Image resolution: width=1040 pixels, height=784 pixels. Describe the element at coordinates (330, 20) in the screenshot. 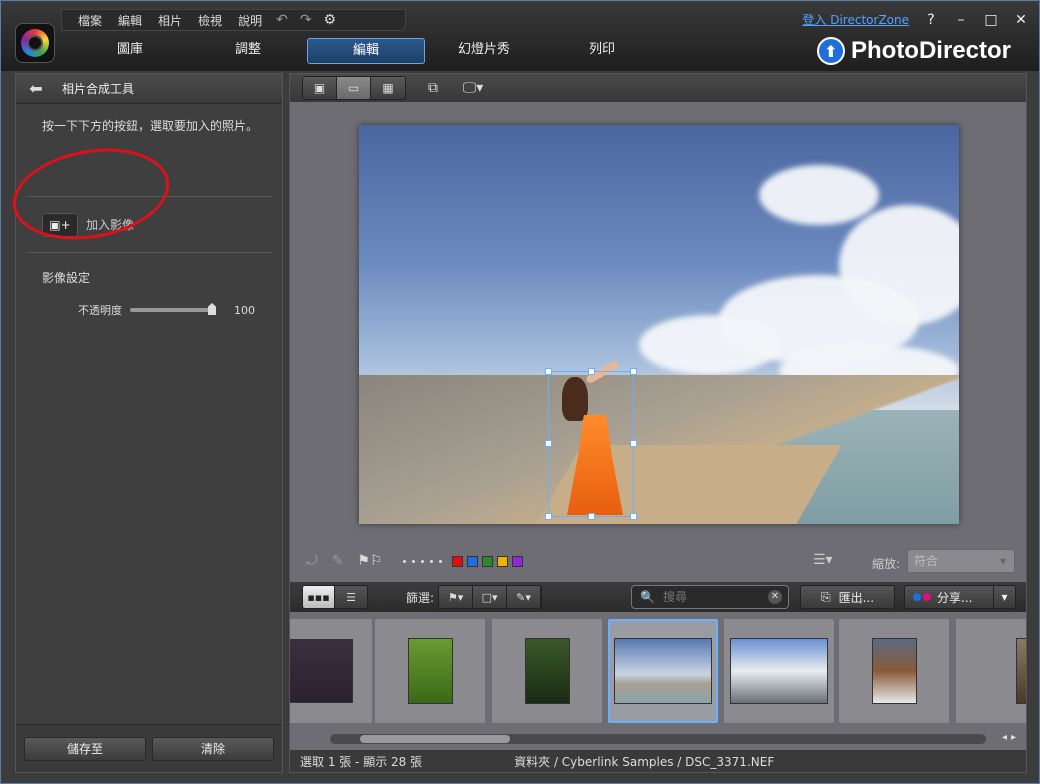

I see `gear-icon: ⚙` at that location.